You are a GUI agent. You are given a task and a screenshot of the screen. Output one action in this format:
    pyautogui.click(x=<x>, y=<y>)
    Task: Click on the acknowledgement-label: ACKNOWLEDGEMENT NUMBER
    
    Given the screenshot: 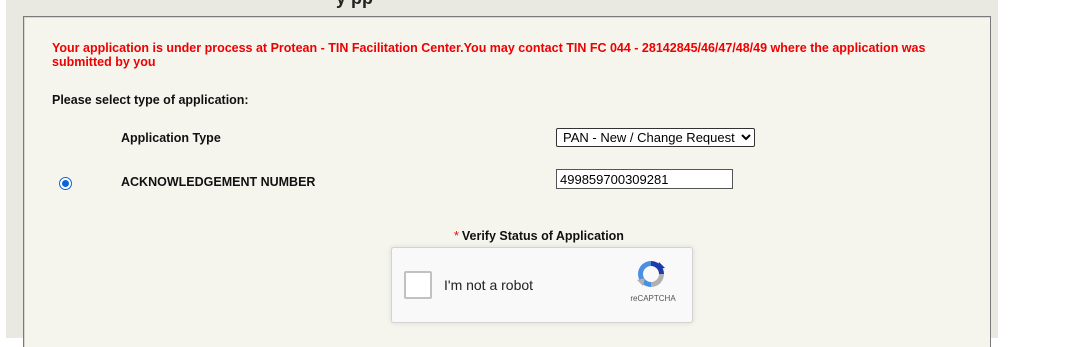 What is the action you would take?
    pyautogui.click(x=218, y=182)
    